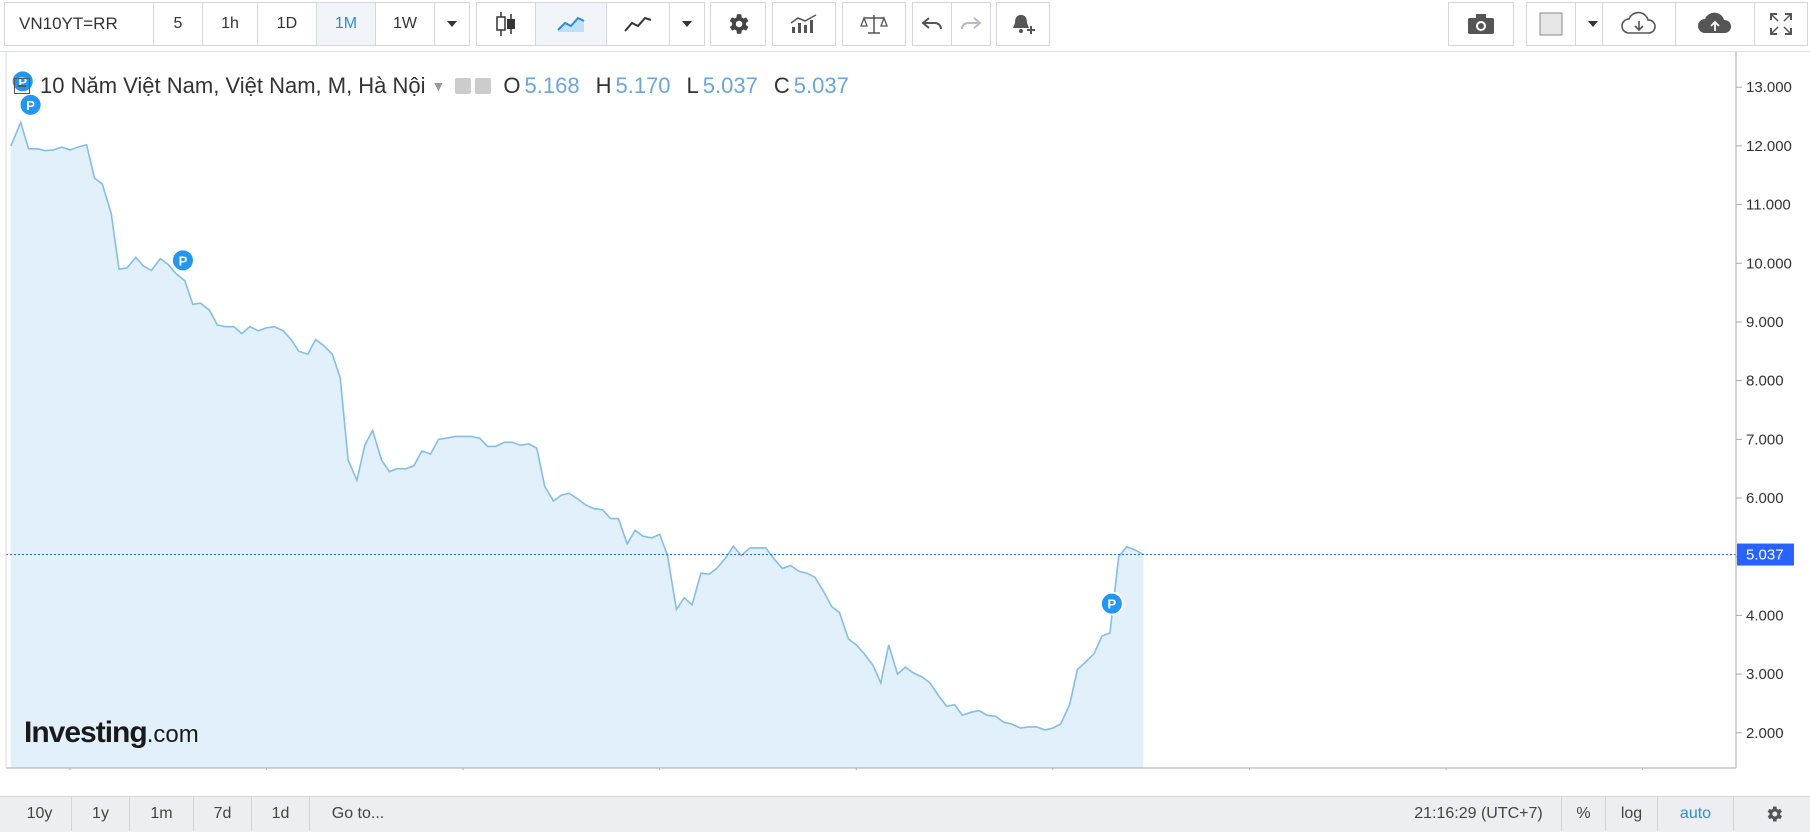 The width and height of the screenshot is (1810, 838). I want to click on area-chart-button, so click(571, 24).